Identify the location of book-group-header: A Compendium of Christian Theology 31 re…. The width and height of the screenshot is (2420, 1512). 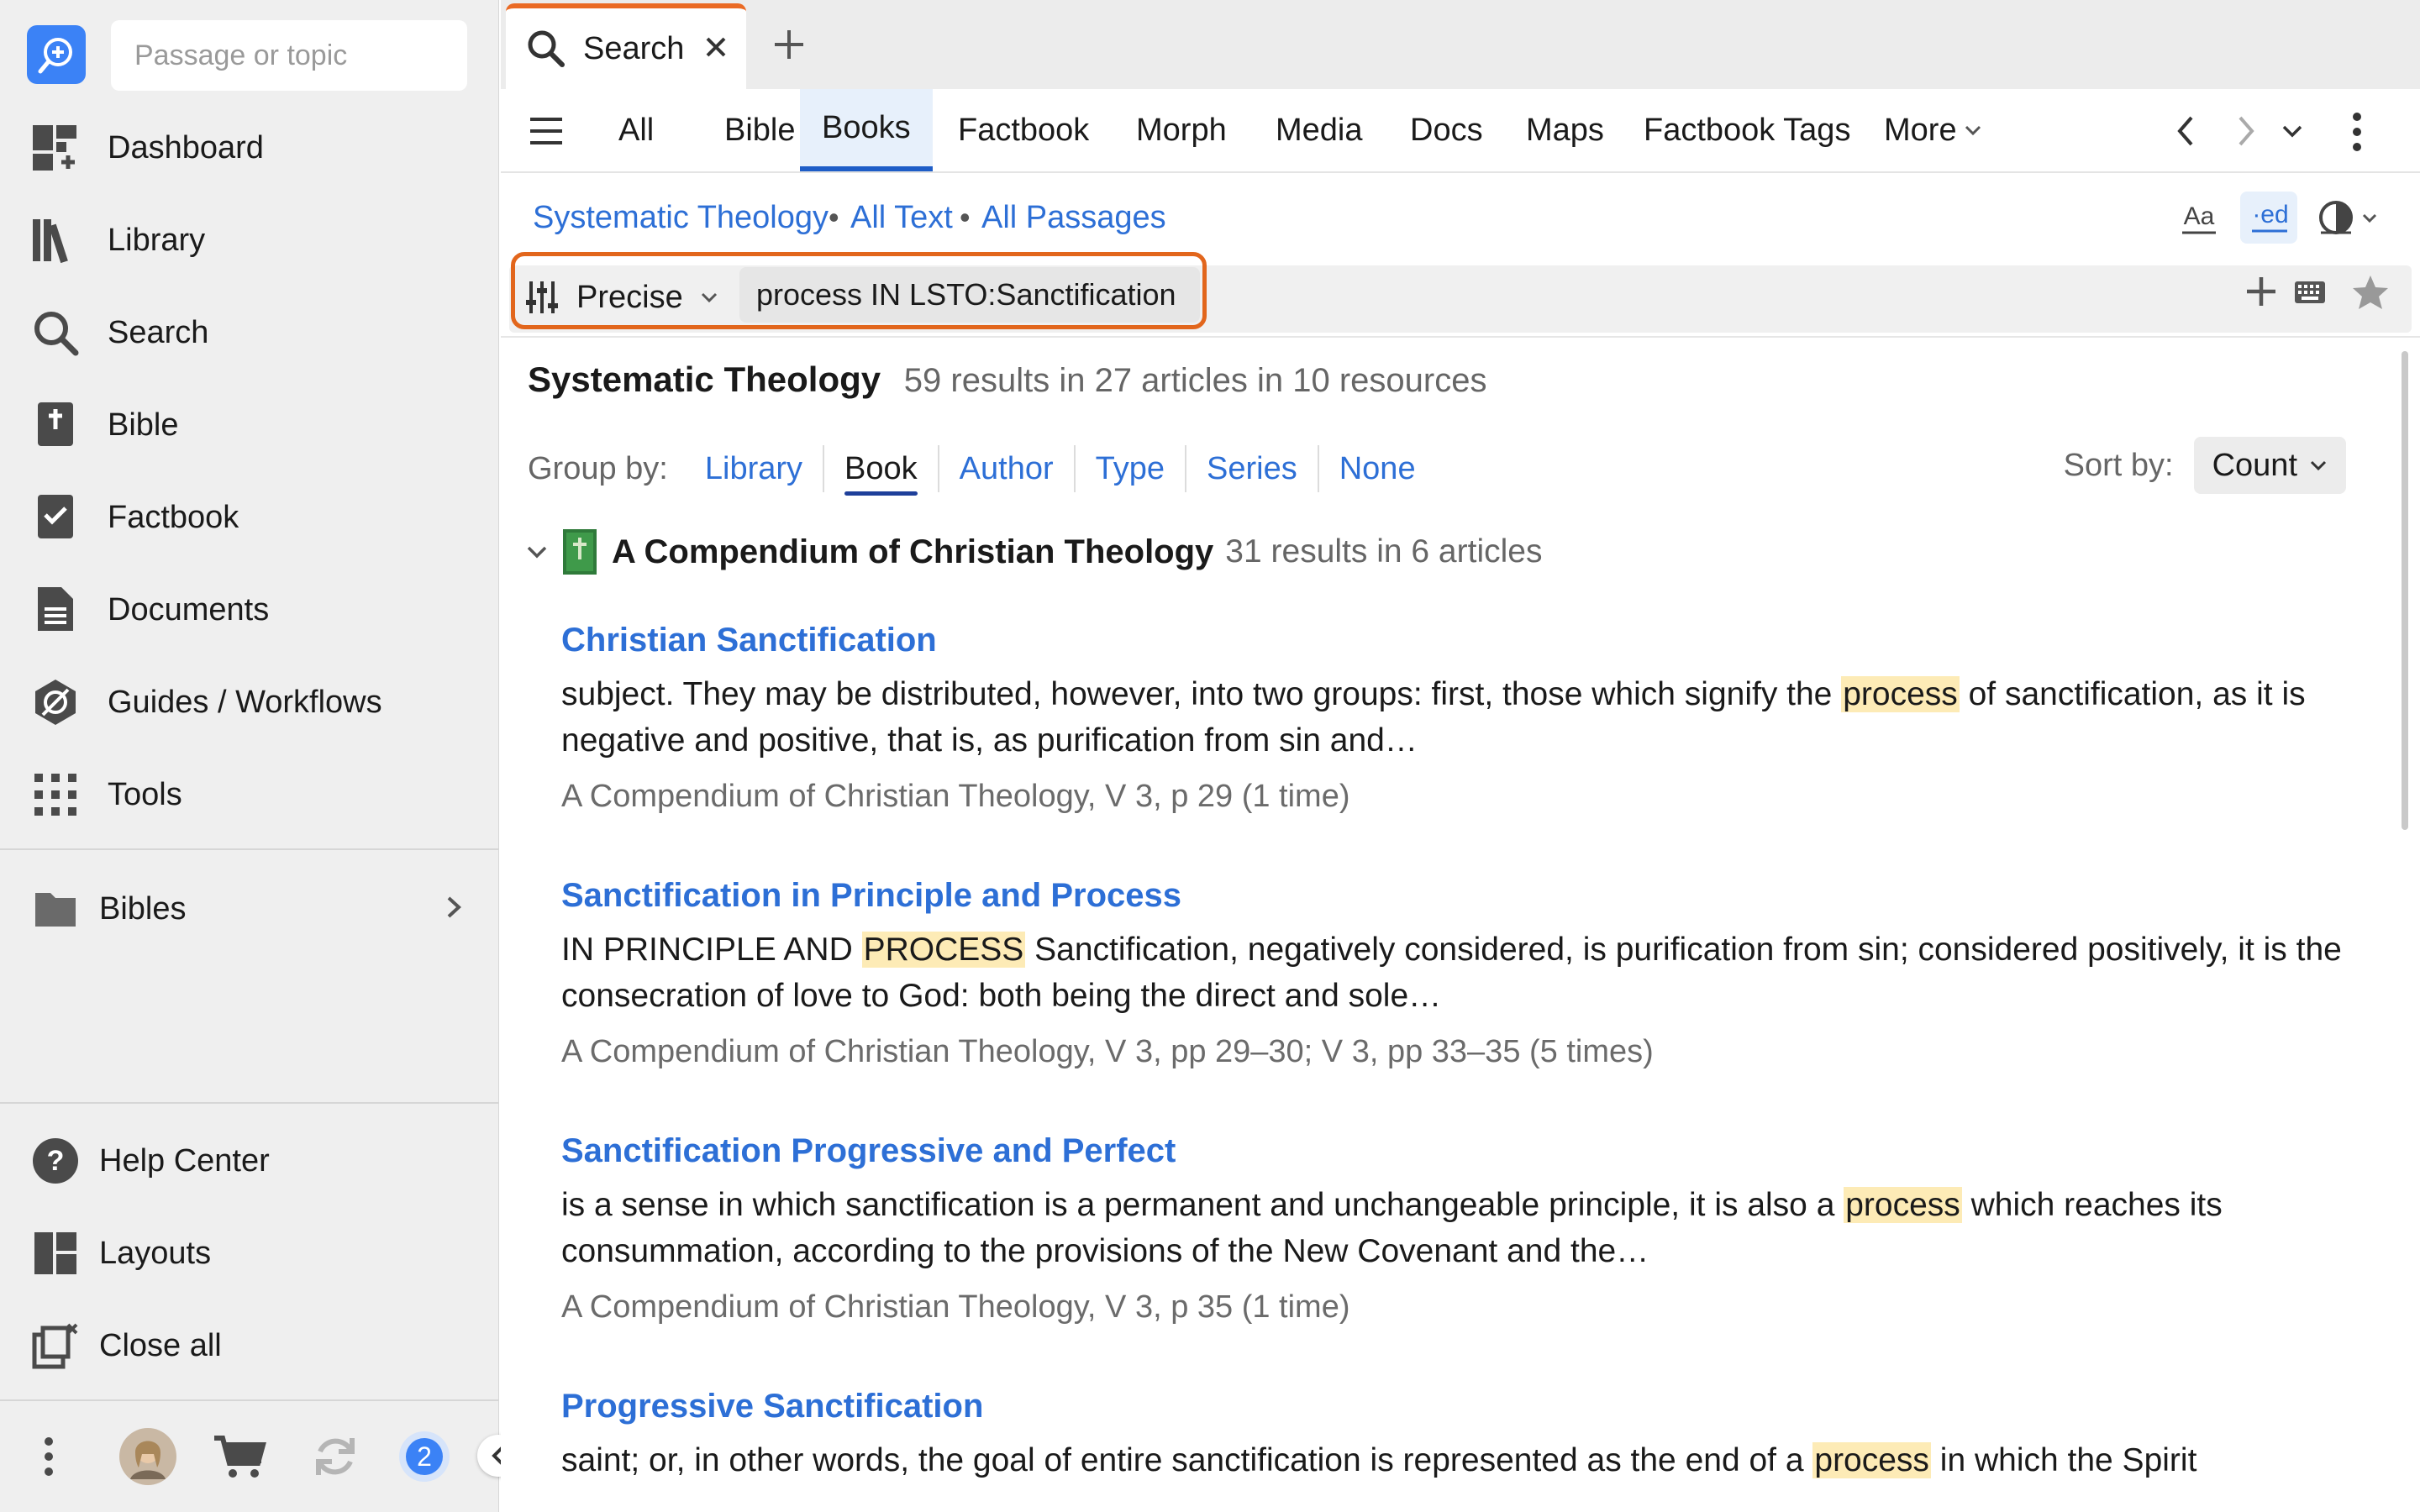
(1033, 552).